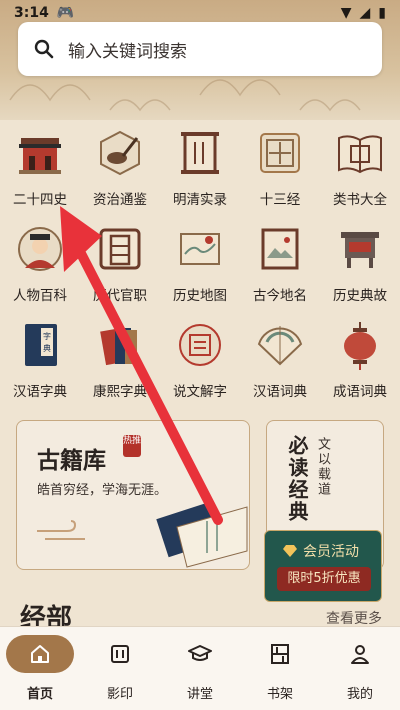  What do you see at coordinates (346, 13) in the screenshot?
I see `wifi-icon: ▼` at bounding box center [346, 13].